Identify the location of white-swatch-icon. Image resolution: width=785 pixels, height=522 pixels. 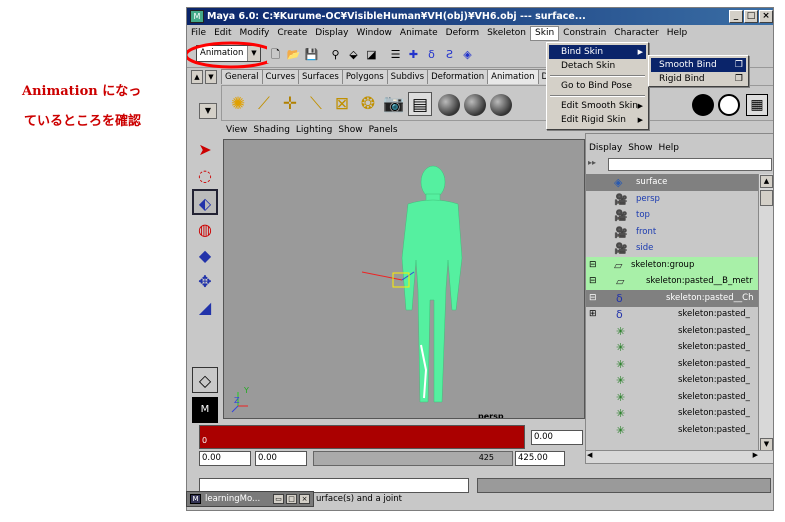
(729, 105).